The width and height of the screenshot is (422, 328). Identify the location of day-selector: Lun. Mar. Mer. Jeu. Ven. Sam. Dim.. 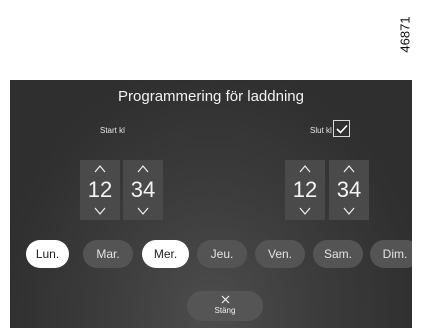
(219, 254).